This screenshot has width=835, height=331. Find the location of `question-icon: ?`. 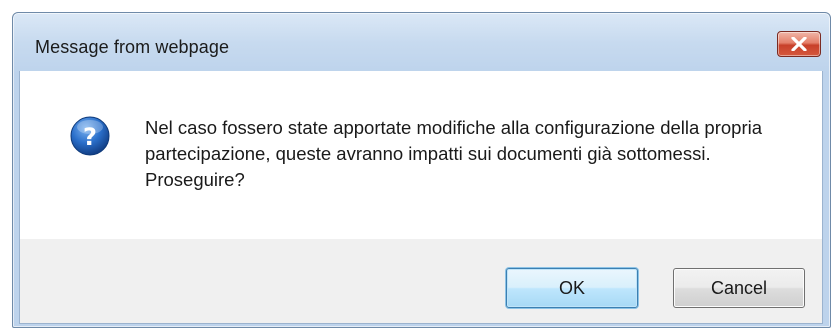

question-icon: ? is located at coordinates (90, 136).